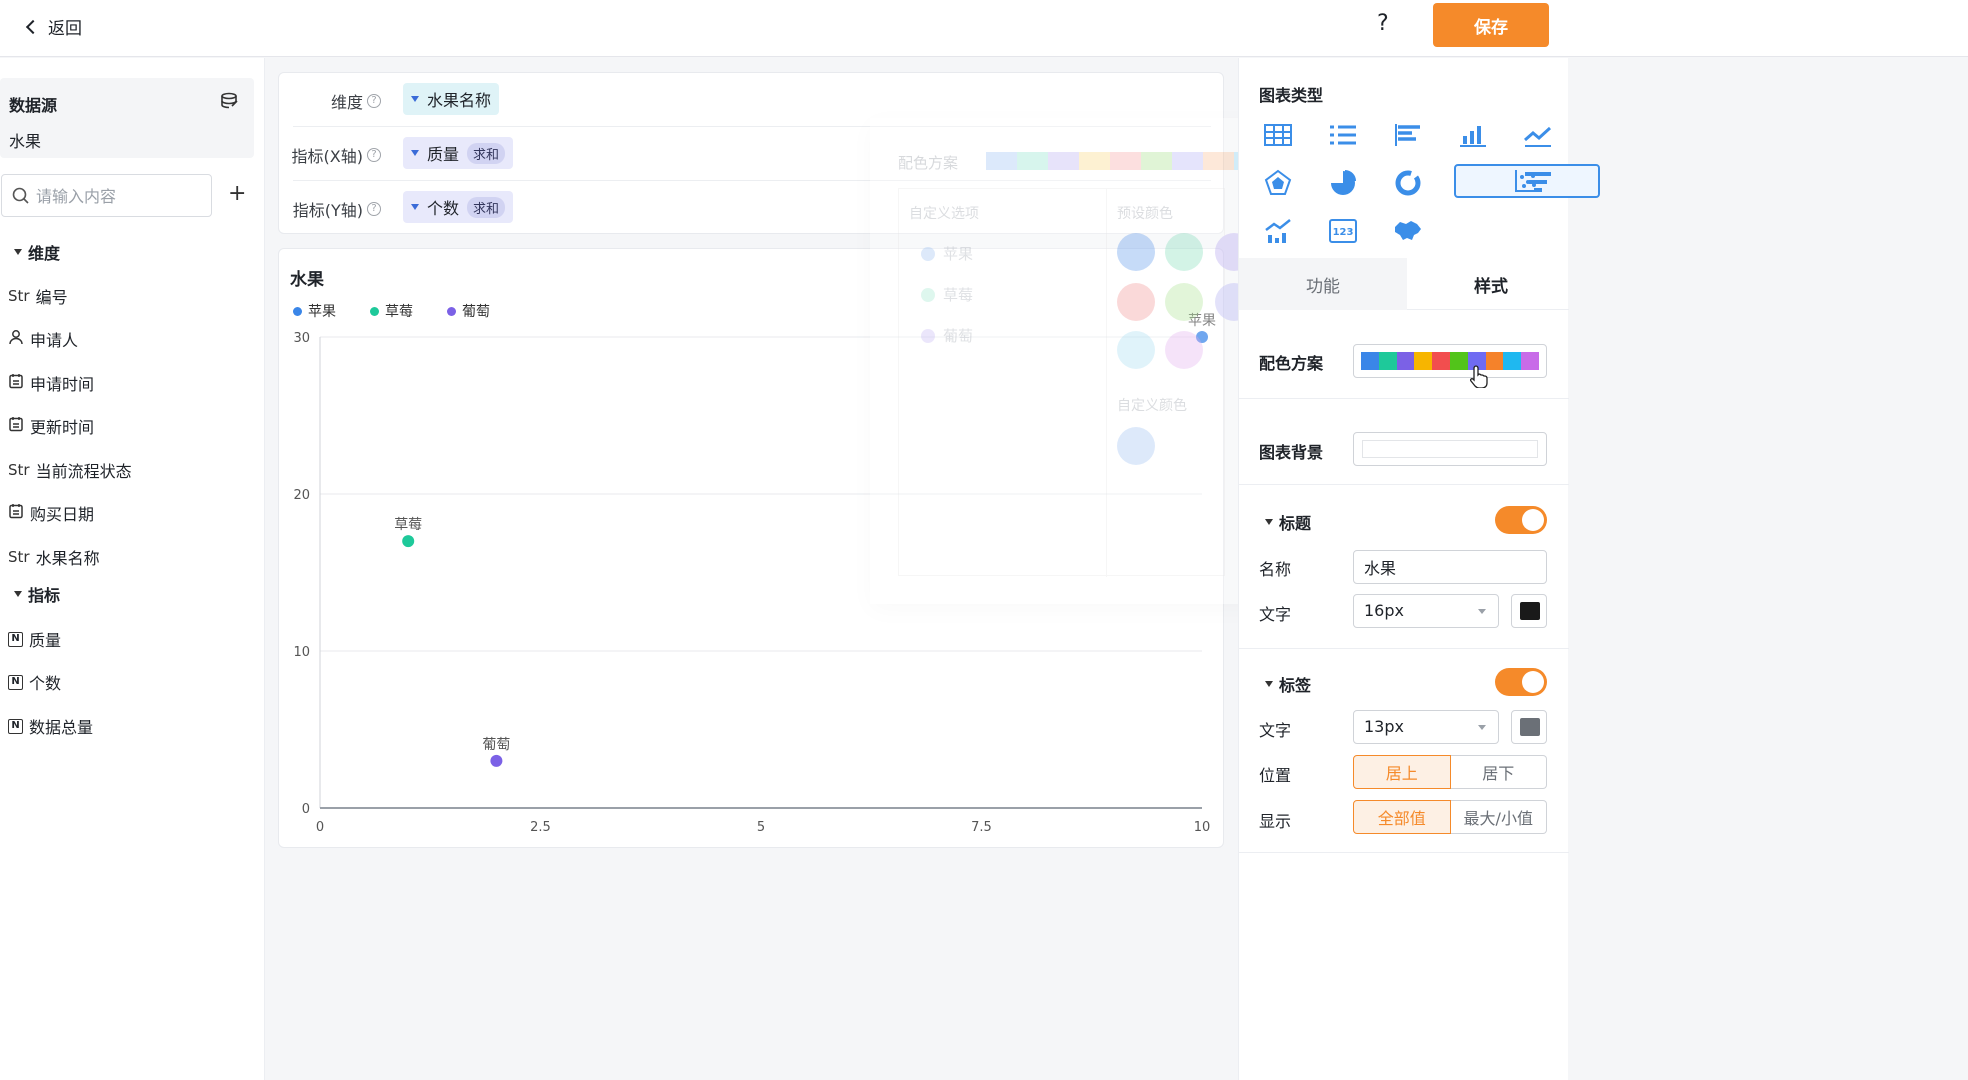 The width and height of the screenshot is (1968, 1080). Describe the element at coordinates (1521, 682) in the screenshot. I see `label-toggle` at that location.